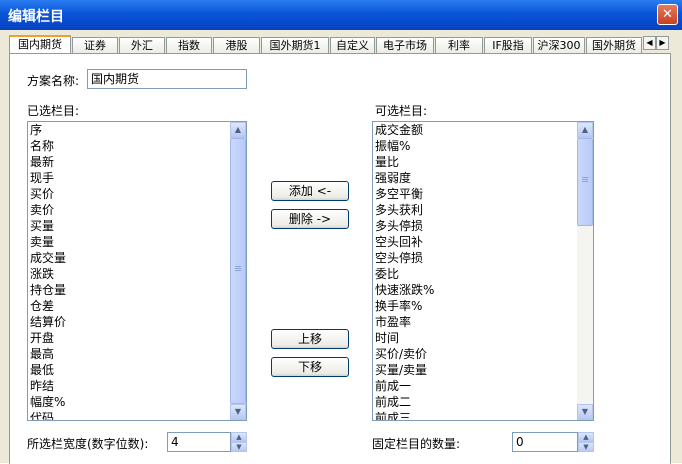 The height and width of the screenshot is (464, 682). I want to click on list-item: 结算价, so click(129, 322).